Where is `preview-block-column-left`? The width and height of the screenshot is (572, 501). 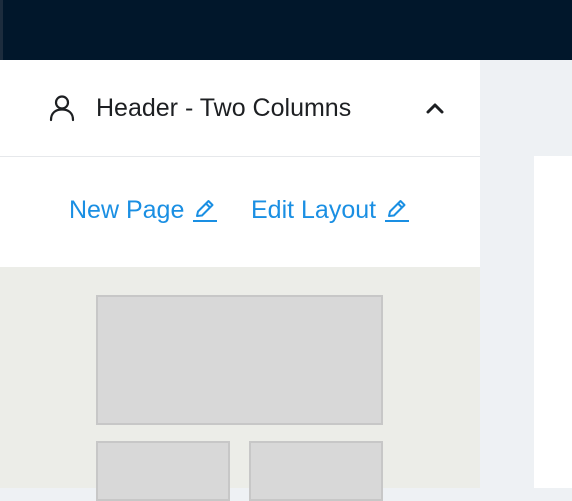
preview-block-column-left is located at coordinates (163, 471).